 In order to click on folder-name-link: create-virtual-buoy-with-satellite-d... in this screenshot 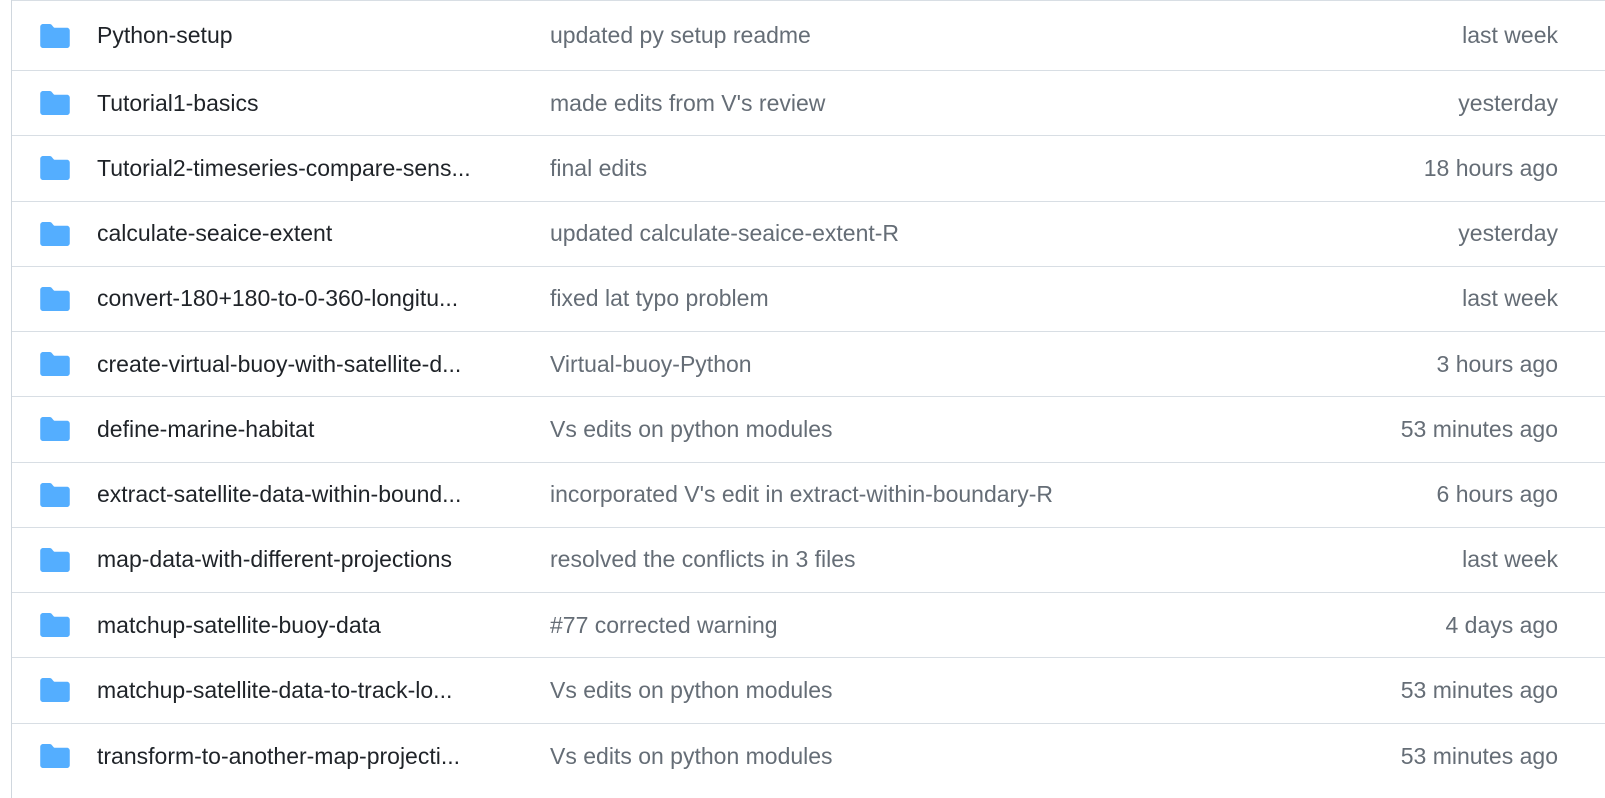, I will do `click(279, 364)`.